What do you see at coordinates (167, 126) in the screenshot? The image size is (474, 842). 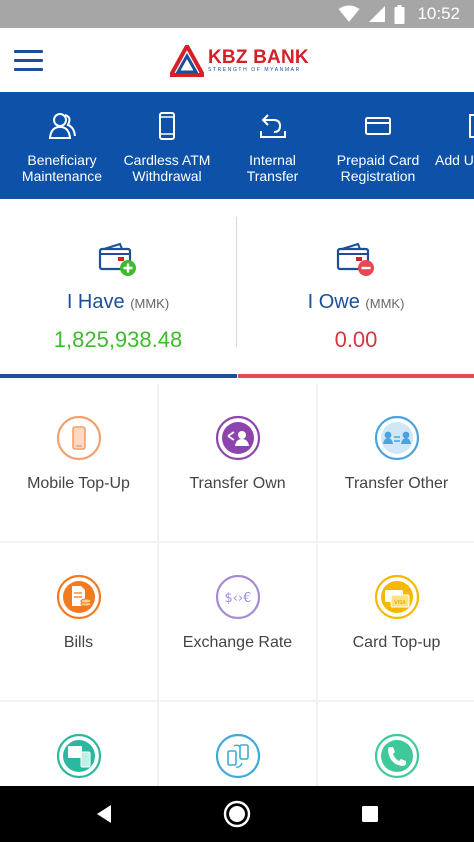 I see `phone-icon` at bounding box center [167, 126].